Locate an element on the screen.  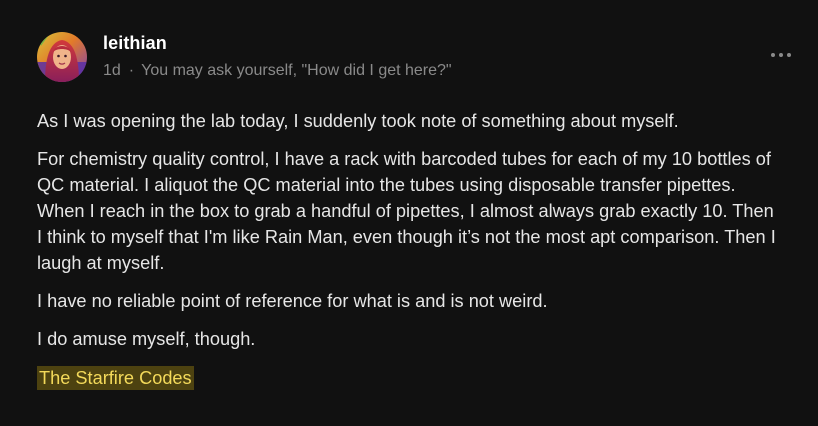
avatar is located at coordinates (62, 57).